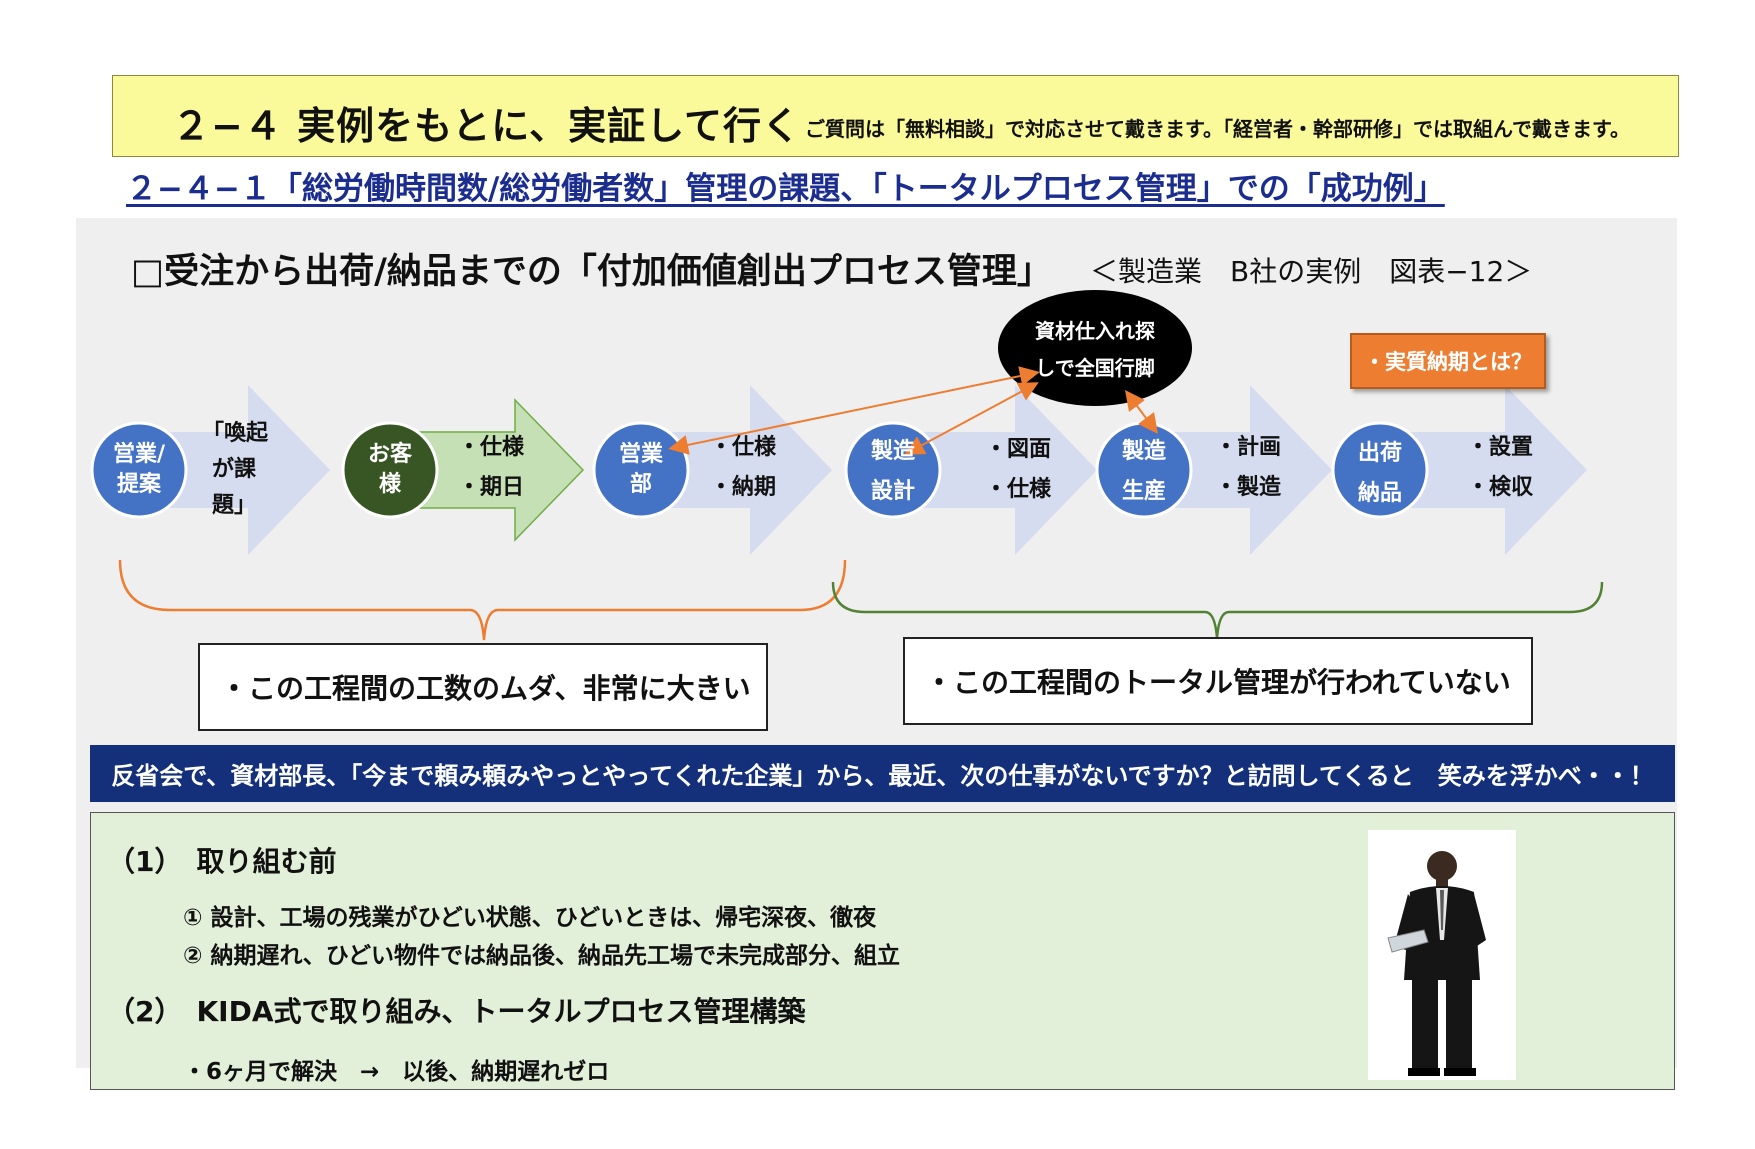 The width and height of the screenshot is (1755, 1149). Describe the element at coordinates (1380, 474) in the screenshot. I see `step-label-6: 出荷 納品` at that location.